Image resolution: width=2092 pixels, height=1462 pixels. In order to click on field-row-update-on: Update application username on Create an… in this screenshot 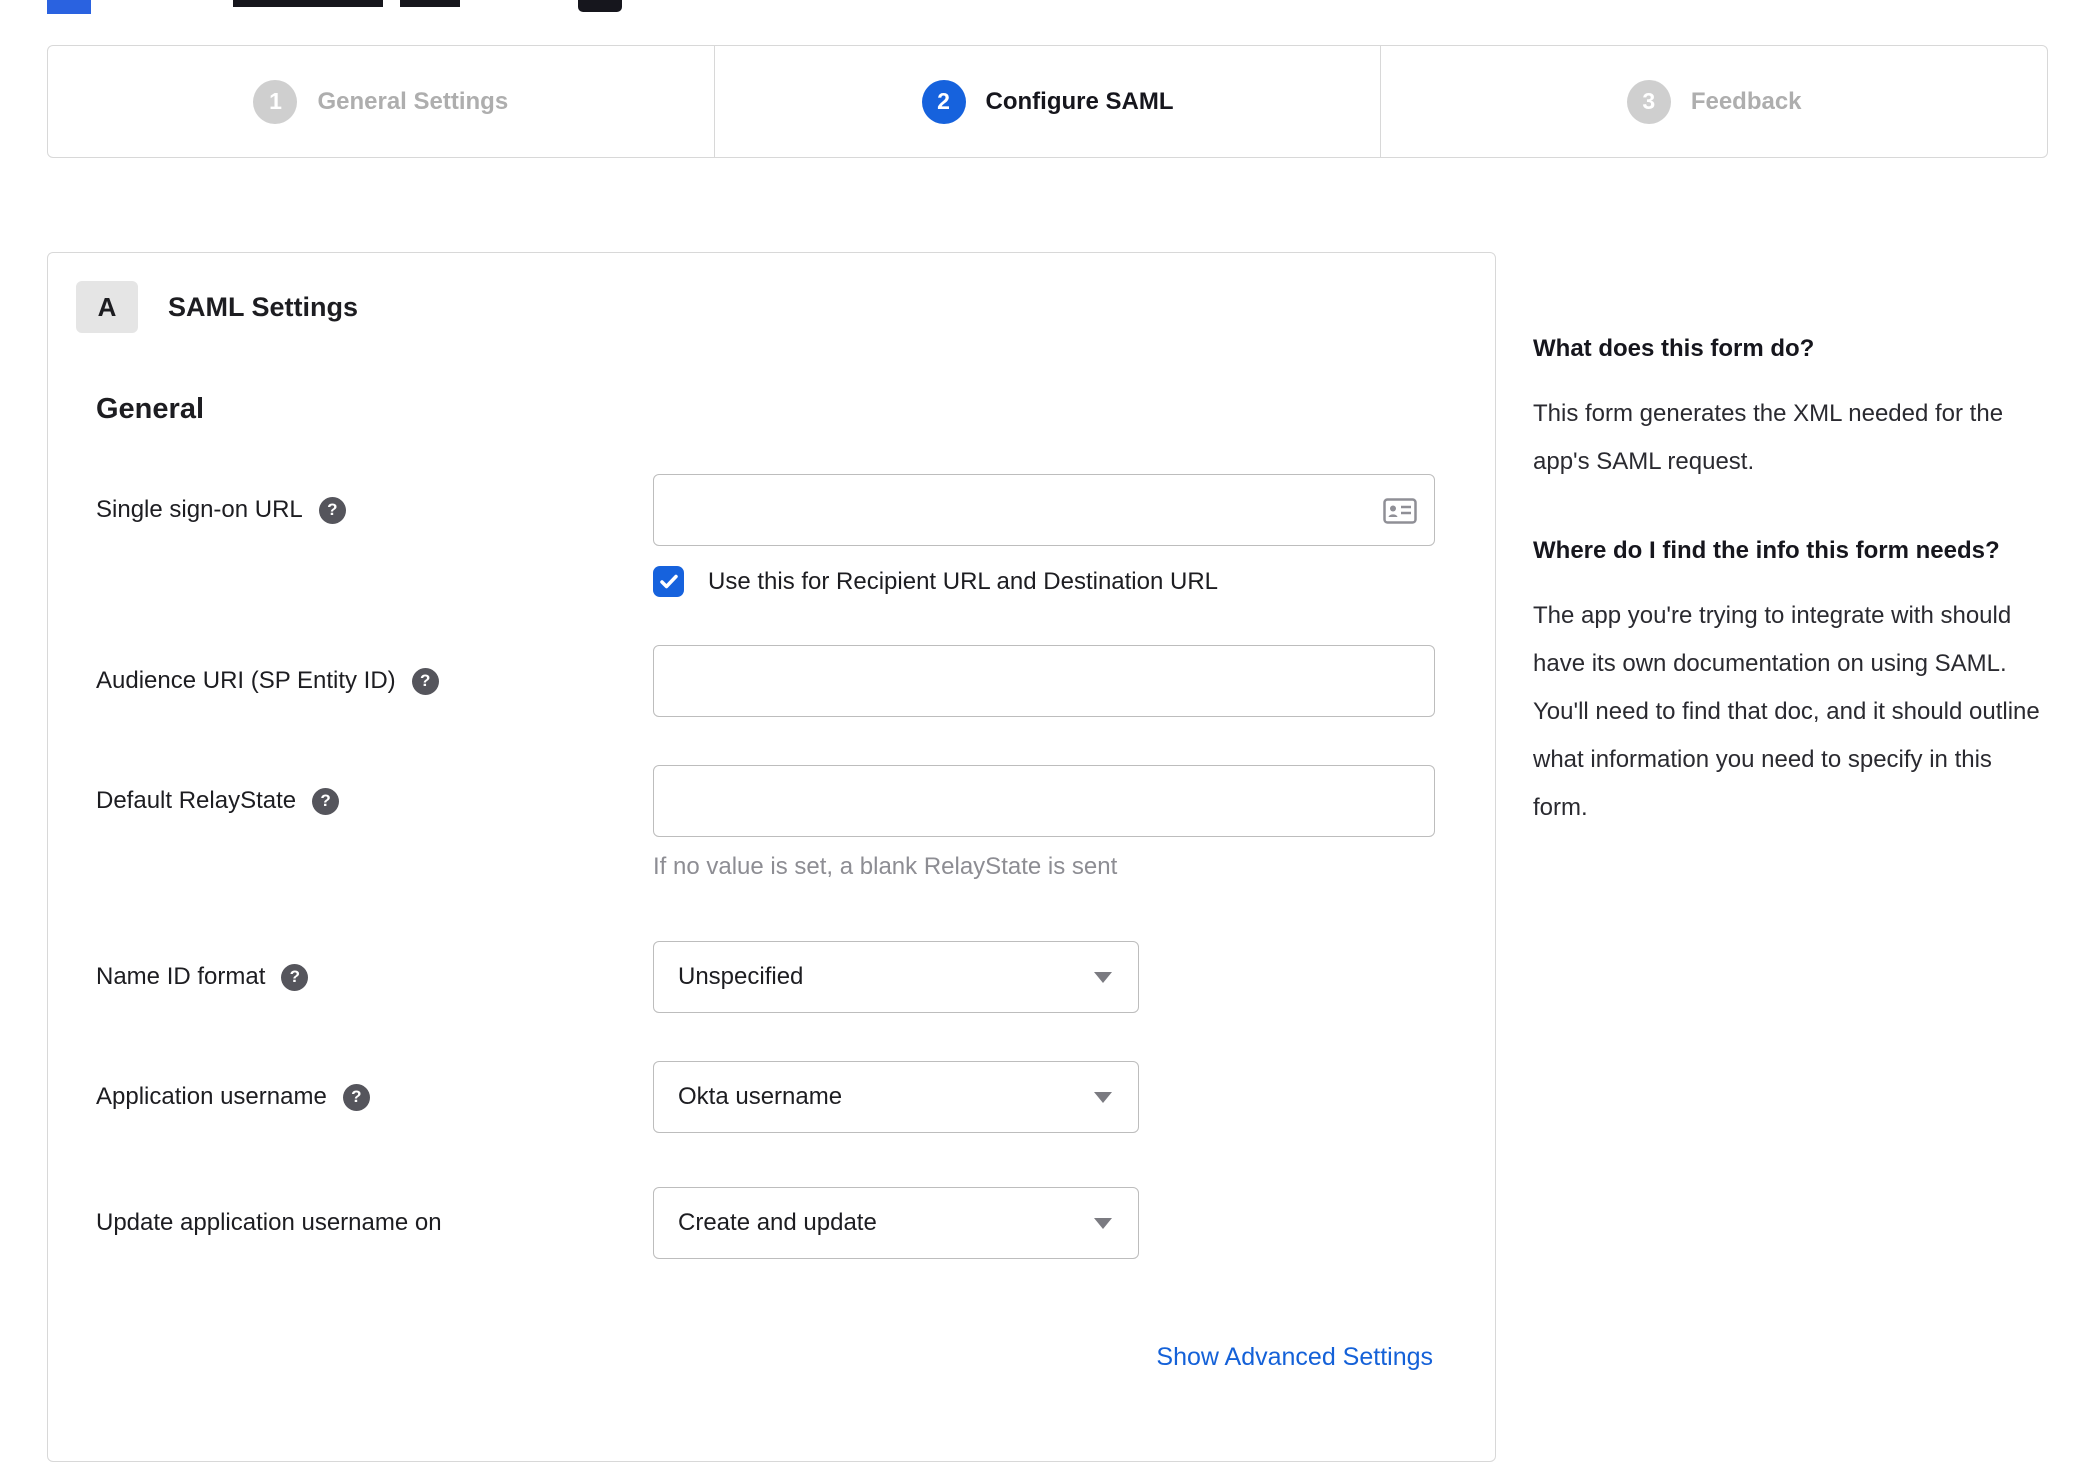, I will do `click(795, 1223)`.